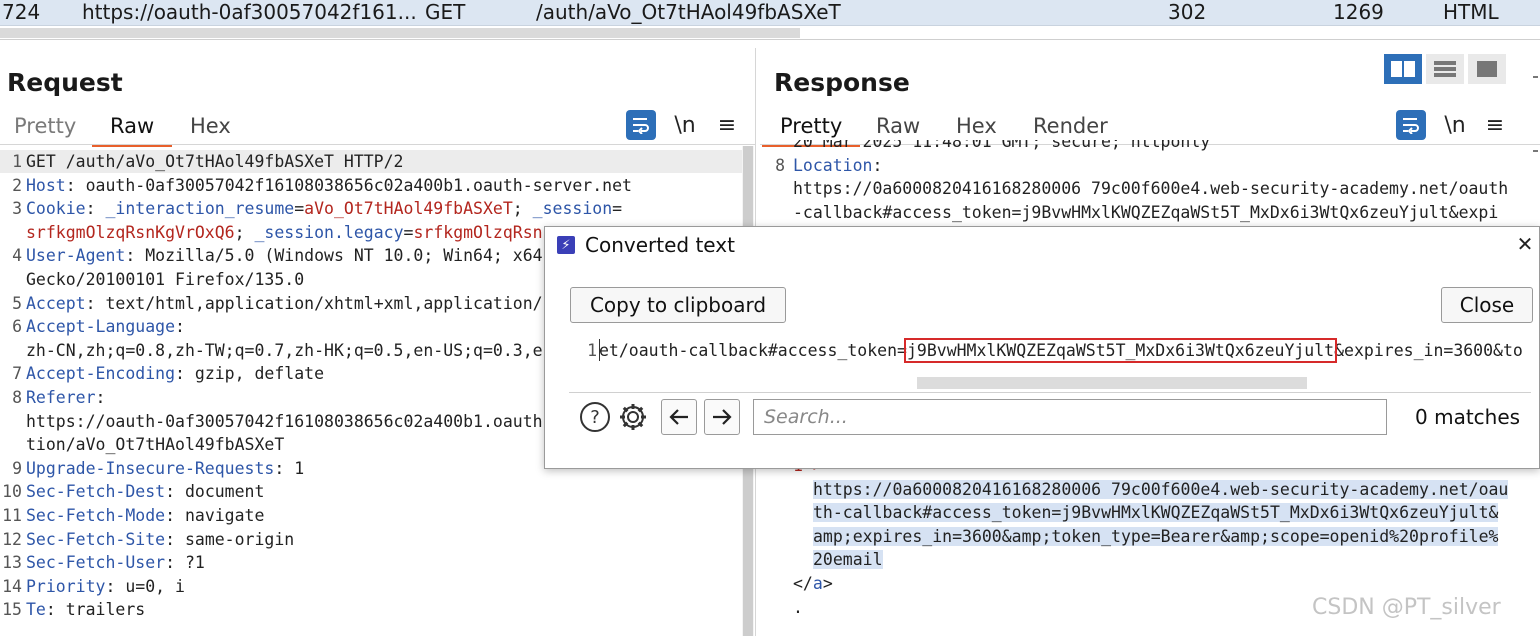 The image size is (1540, 636). What do you see at coordinates (798, 607) in the screenshot?
I see `line-text: .` at bounding box center [798, 607].